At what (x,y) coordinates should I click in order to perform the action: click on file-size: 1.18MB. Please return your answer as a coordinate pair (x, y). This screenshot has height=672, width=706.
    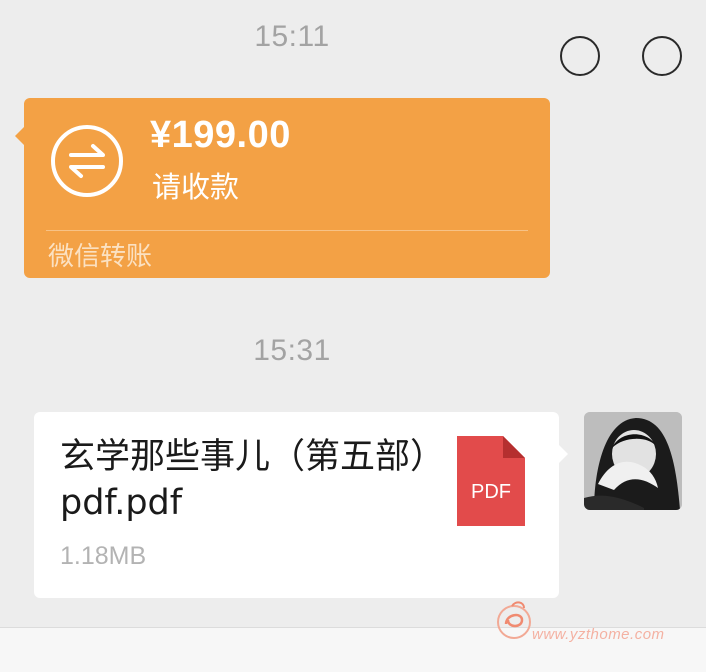
    Looking at the image, I should click on (103, 556).